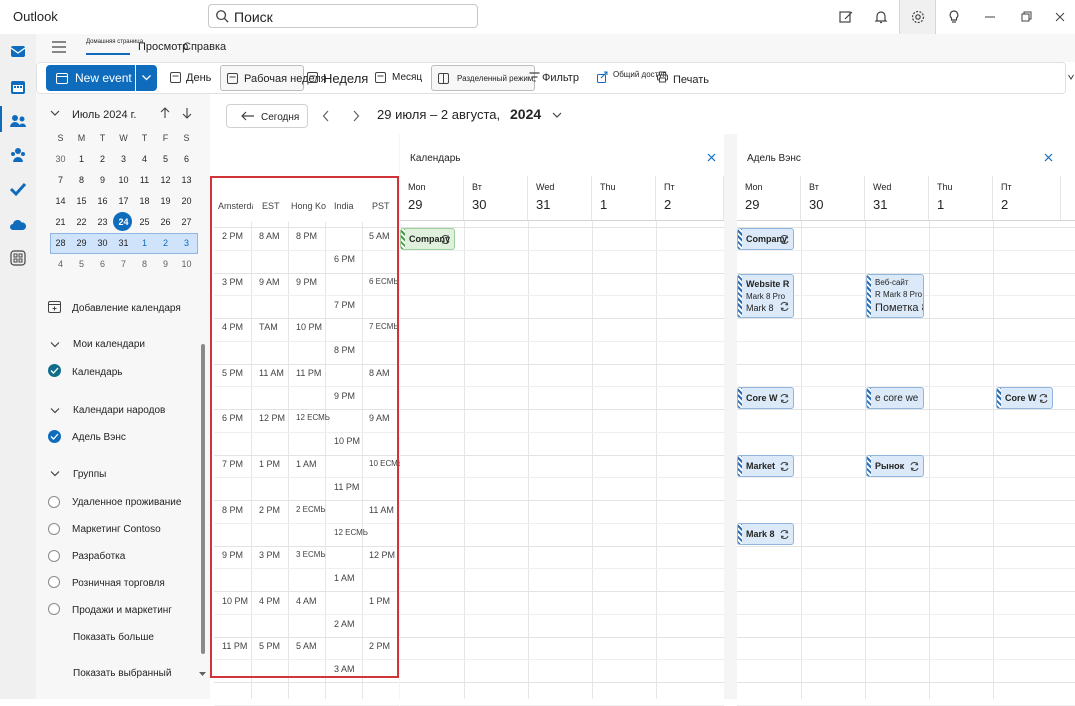  I want to click on event-market: Market, so click(765, 466).